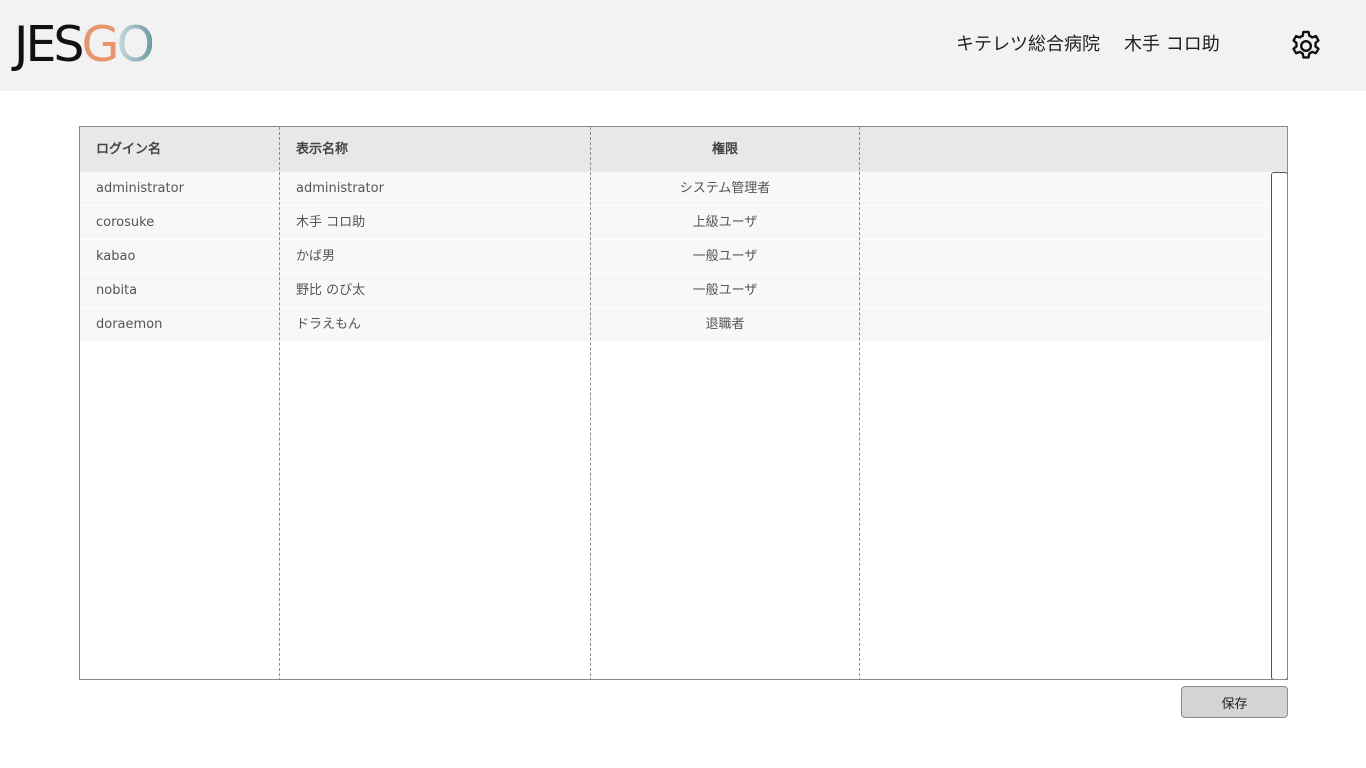 The height and width of the screenshot is (768, 1366). Describe the element at coordinates (683, 45) in the screenshot. I see `app-header: JESGO キテレツ総合病院 木手 コロ助` at that location.